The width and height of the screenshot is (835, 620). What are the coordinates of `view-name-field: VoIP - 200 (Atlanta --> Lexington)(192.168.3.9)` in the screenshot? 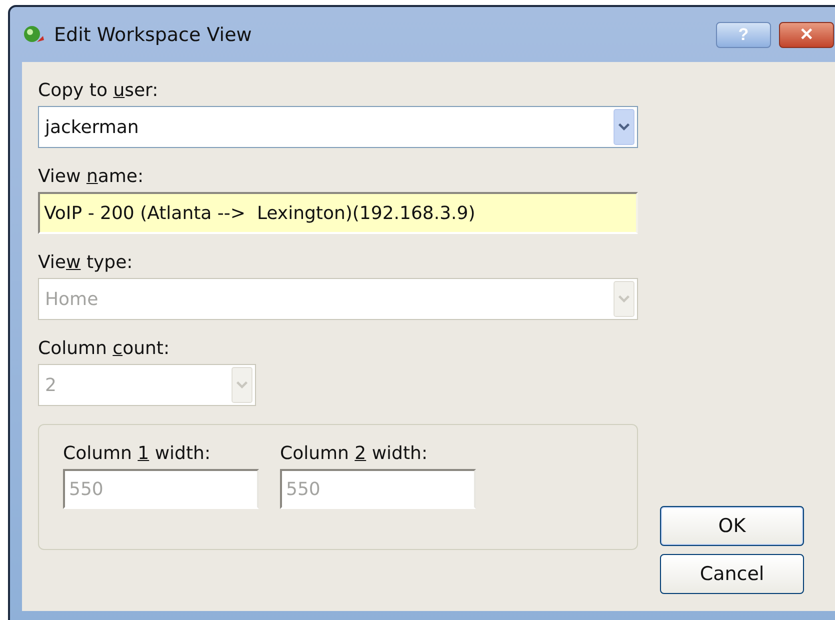 It's located at (338, 213).